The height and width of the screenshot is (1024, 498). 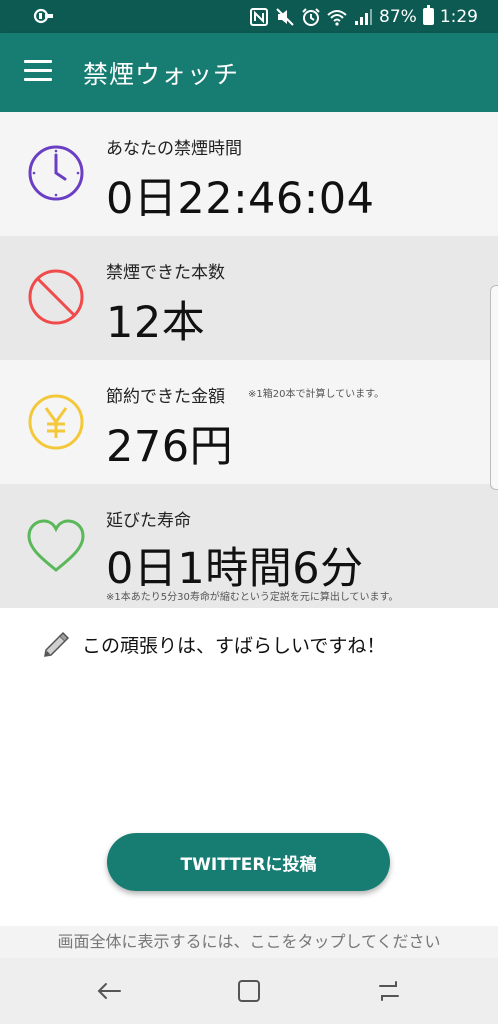 What do you see at coordinates (389, 991) in the screenshot?
I see `recent-apps-icon` at bounding box center [389, 991].